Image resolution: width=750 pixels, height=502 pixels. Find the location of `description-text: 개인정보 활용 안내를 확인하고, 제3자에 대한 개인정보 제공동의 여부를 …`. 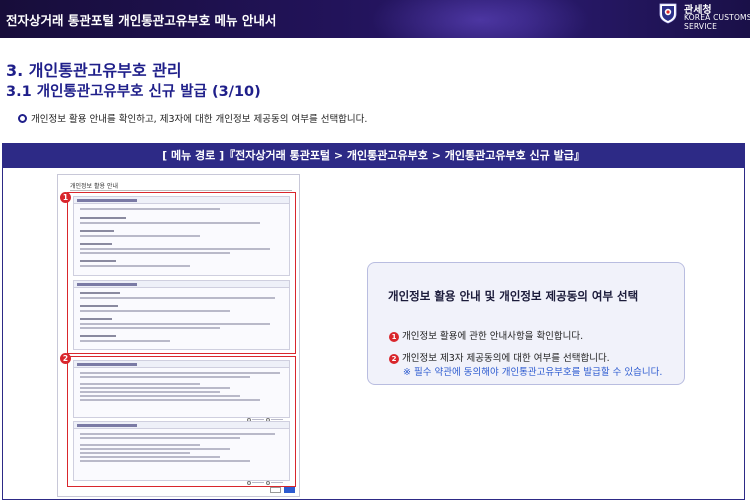

description-text: 개인정보 활용 안내를 확인하고, 제3자에 대한 개인정보 제공동의 여부를 … is located at coordinates (199, 119).